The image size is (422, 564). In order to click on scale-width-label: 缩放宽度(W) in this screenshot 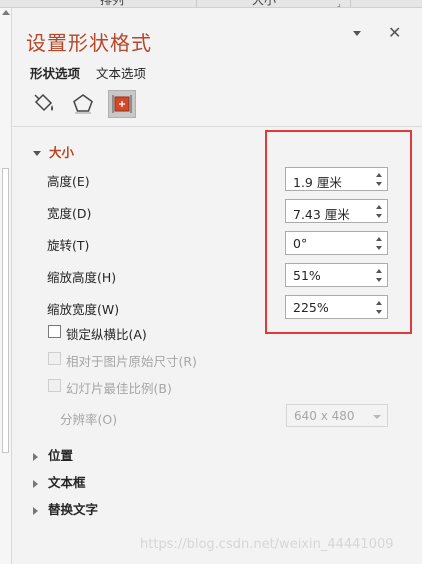, I will do `click(83, 309)`.